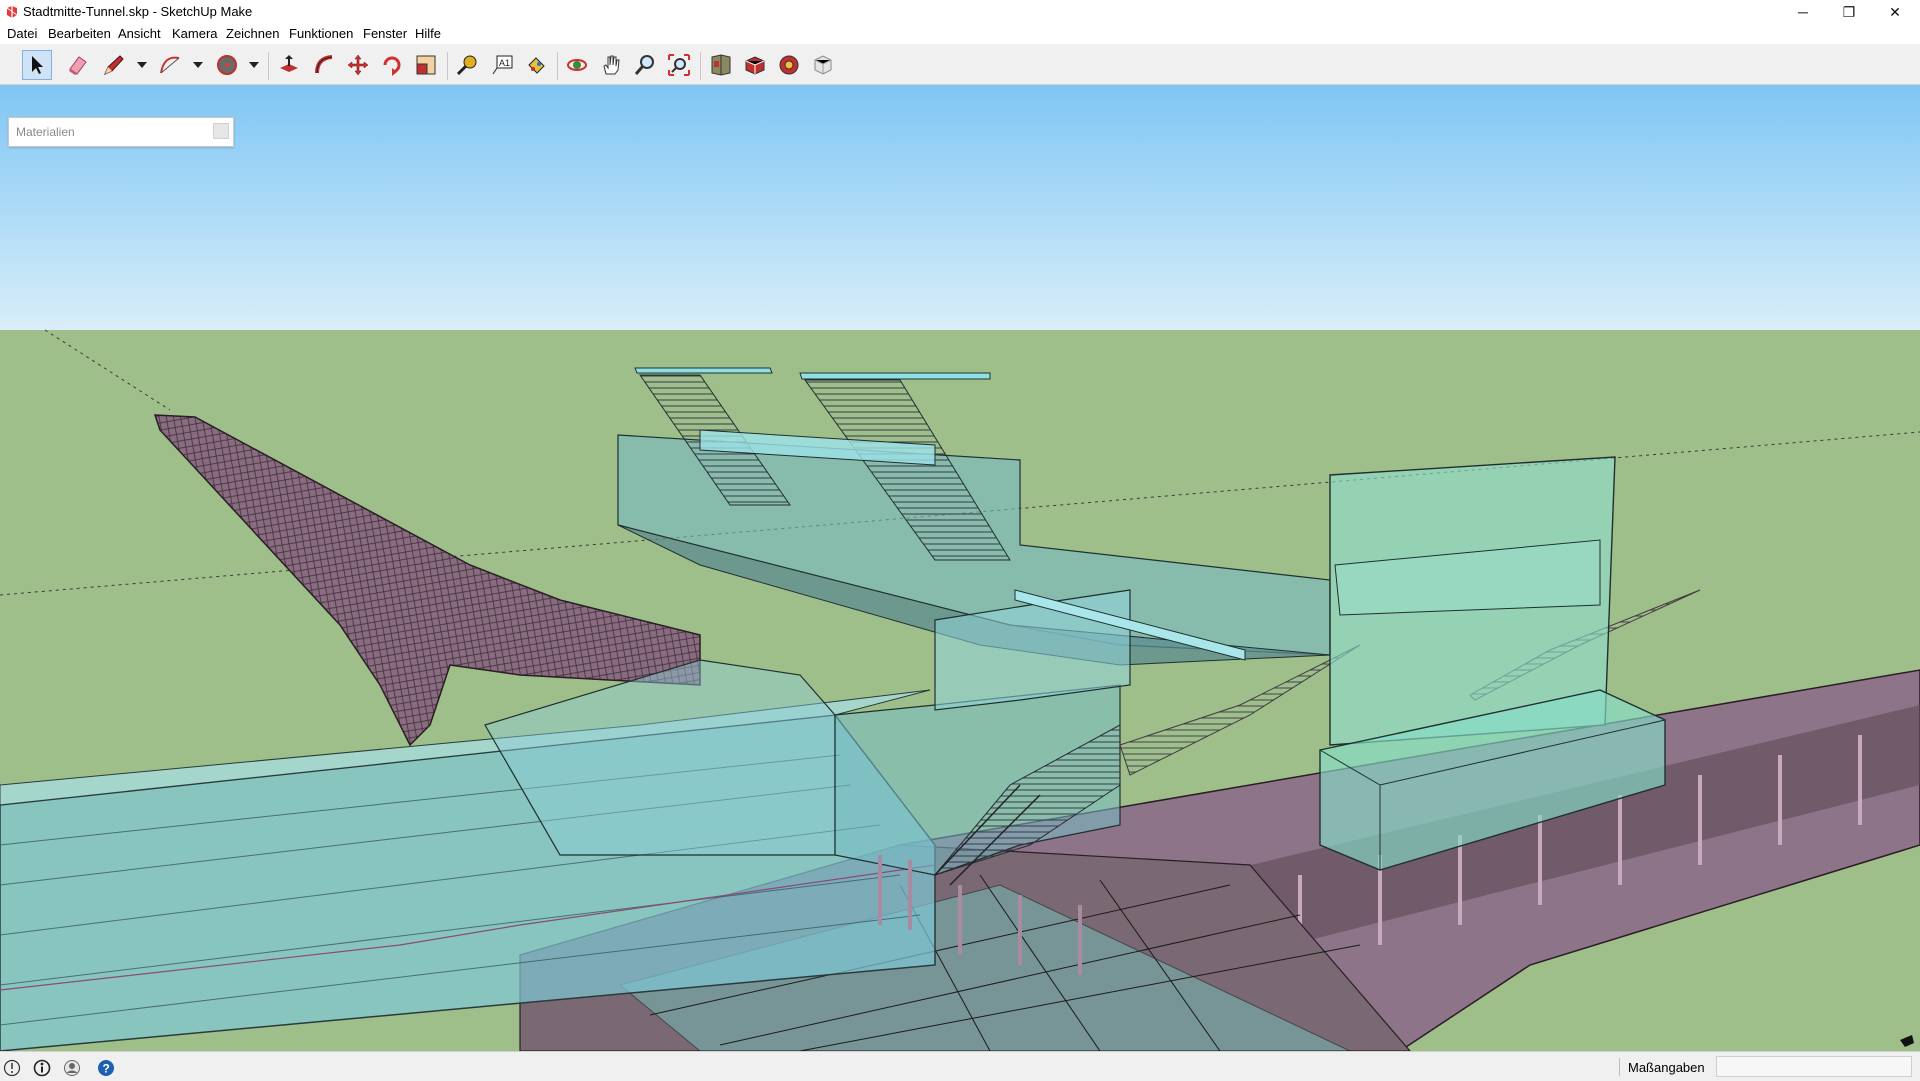  I want to click on menu-hilfe: Hilfe, so click(428, 33).